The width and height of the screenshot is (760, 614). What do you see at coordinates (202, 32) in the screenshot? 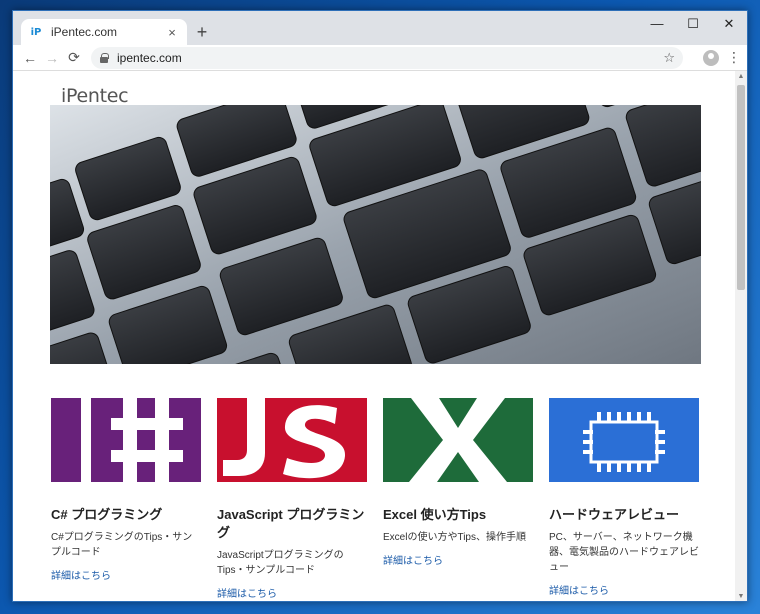
I see `new-tab-button: +` at bounding box center [202, 32].